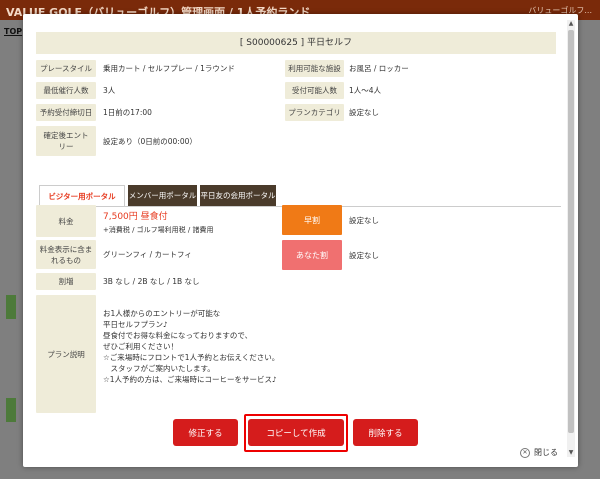 Image resolution: width=600 pixels, height=479 pixels. Describe the element at coordinates (127, 112) in the screenshot. I see `deadline-value: 1日前の17:00` at that location.